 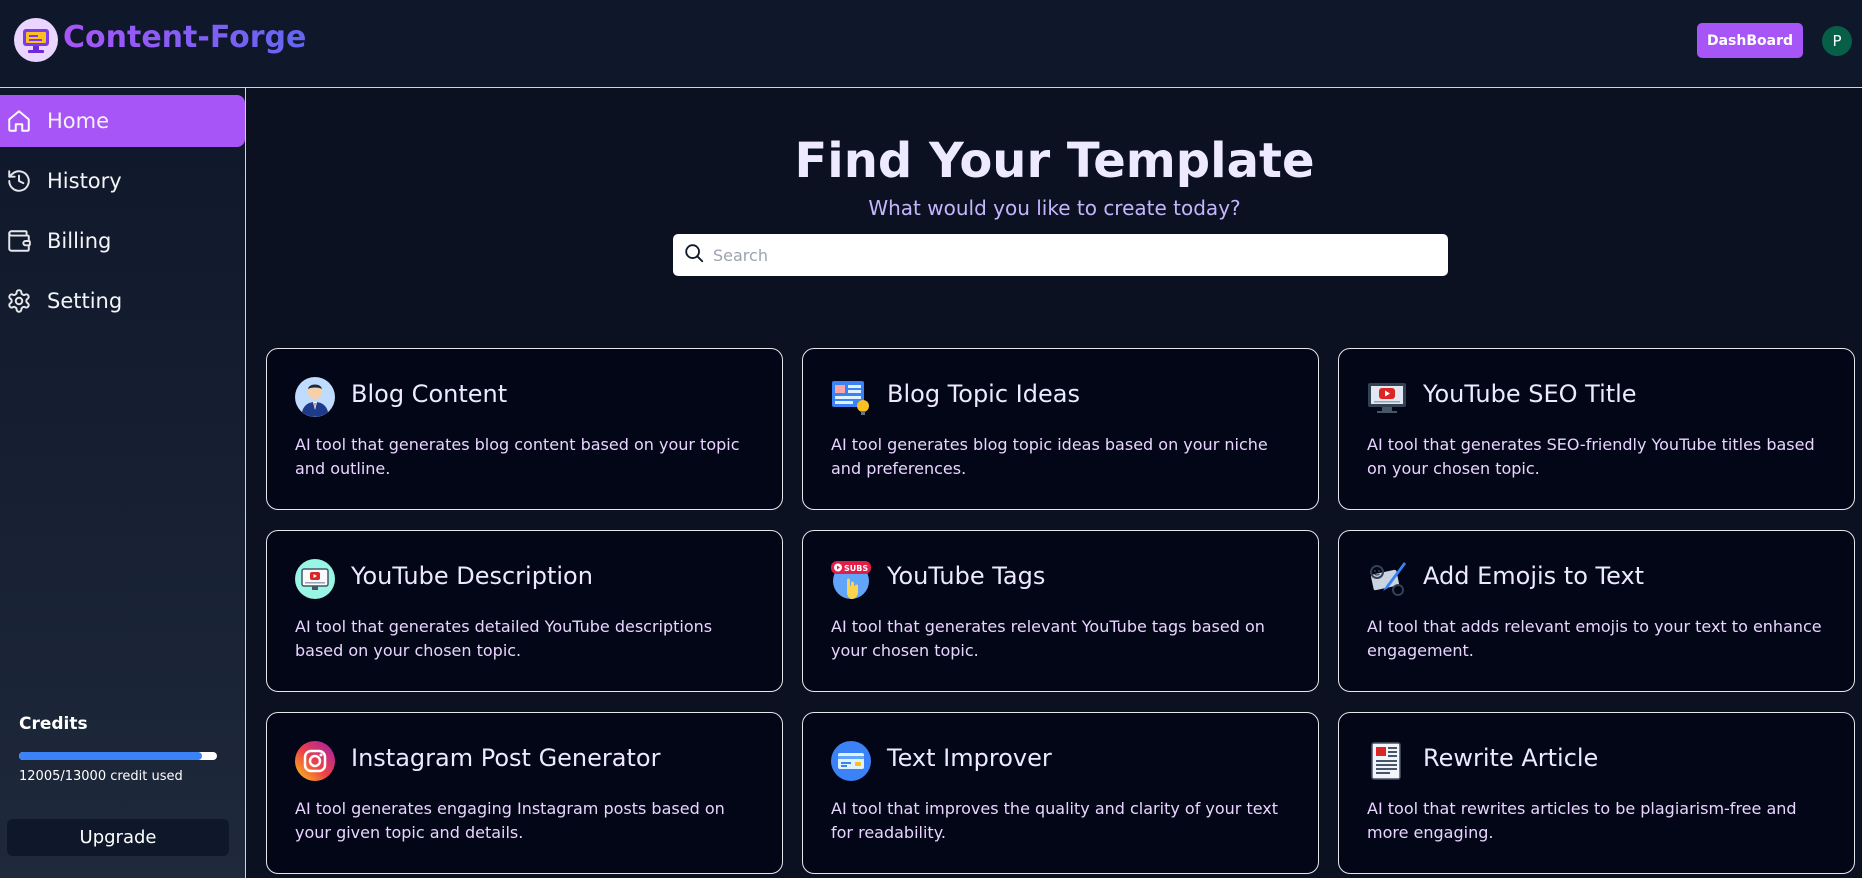 I want to click on home-icon, so click(x=19, y=121).